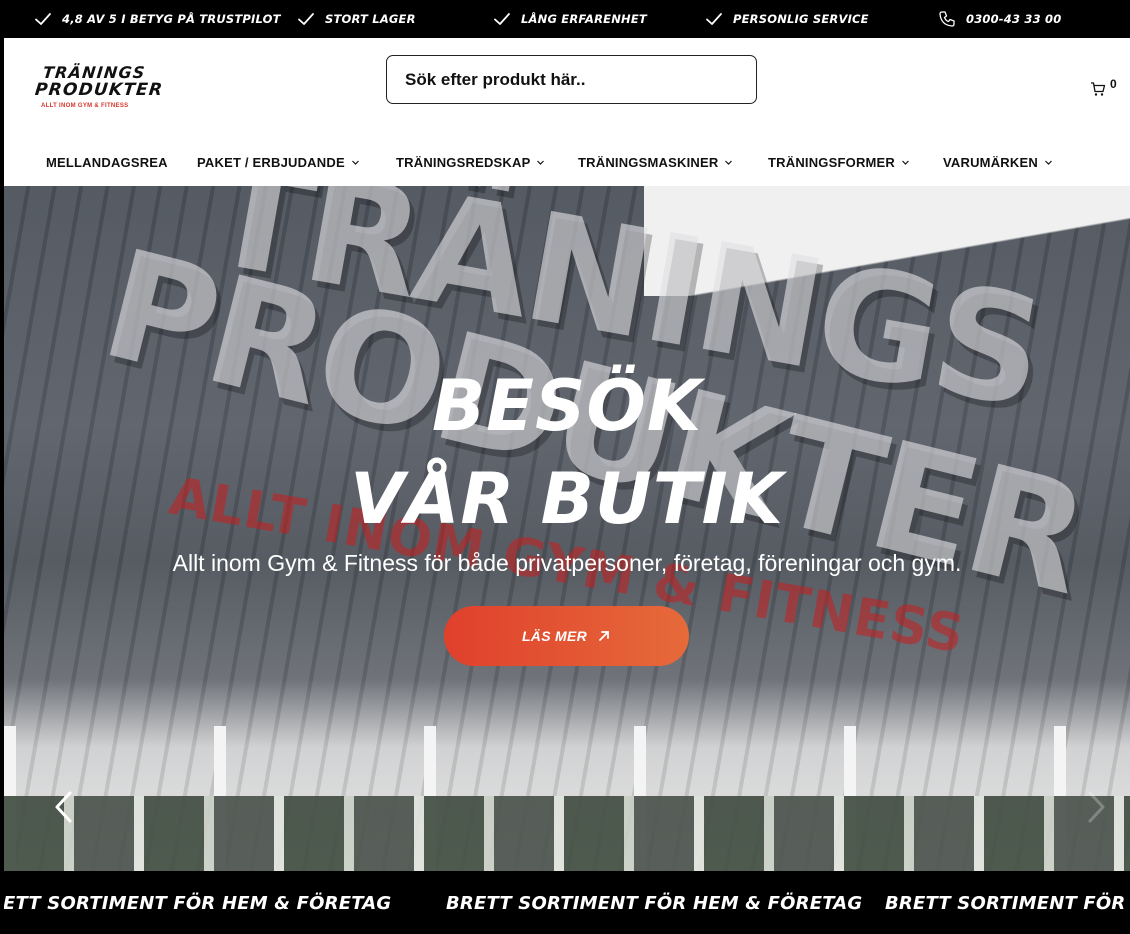 This screenshot has height=934, width=1130. I want to click on nav-item-traningsmaskiner: TRÄNINGSMASKINER, so click(655, 162).